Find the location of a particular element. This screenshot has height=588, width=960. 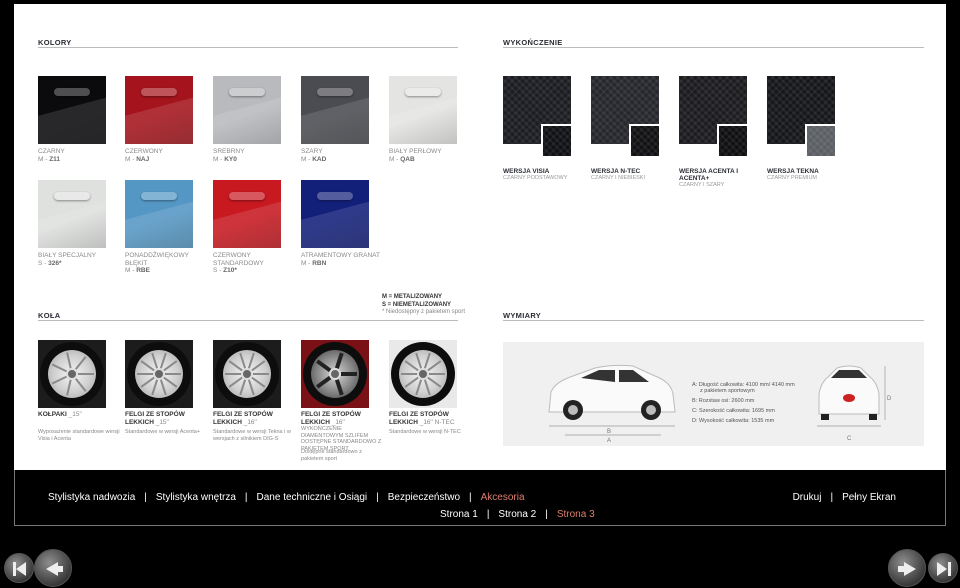

nav-exterior: Stylistyka nadwozia is located at coordinates (91, 497).